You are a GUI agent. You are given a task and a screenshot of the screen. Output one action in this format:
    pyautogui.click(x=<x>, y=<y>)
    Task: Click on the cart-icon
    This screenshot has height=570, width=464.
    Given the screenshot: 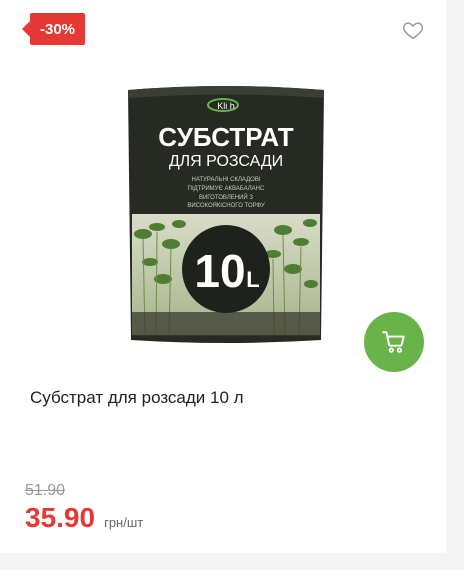 What is the action you would take?
    pyautogui.click(x=393, y=342)
    